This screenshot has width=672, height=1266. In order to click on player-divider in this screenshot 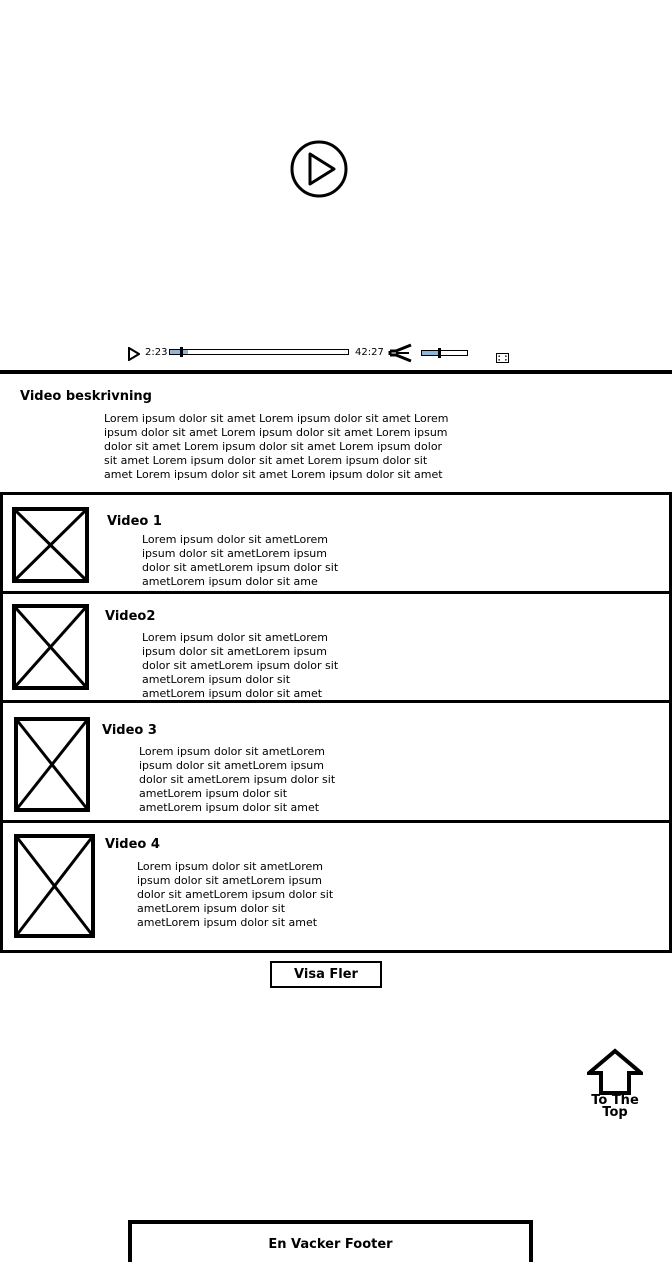, I will do `click(336, 372)`.